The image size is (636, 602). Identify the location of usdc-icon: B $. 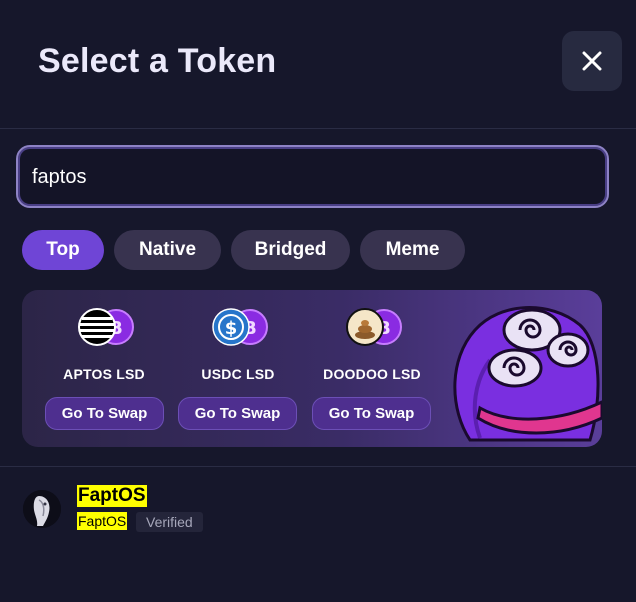
(240, 327).